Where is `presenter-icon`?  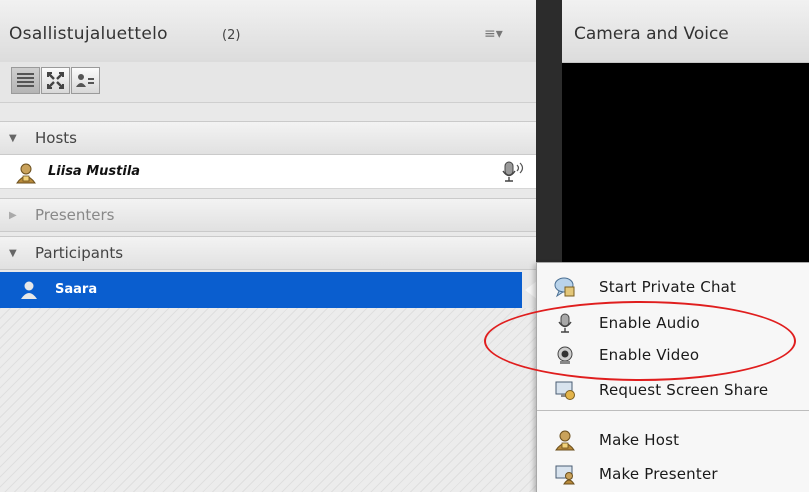
presenter-icon is located at coordinates (565, 475).